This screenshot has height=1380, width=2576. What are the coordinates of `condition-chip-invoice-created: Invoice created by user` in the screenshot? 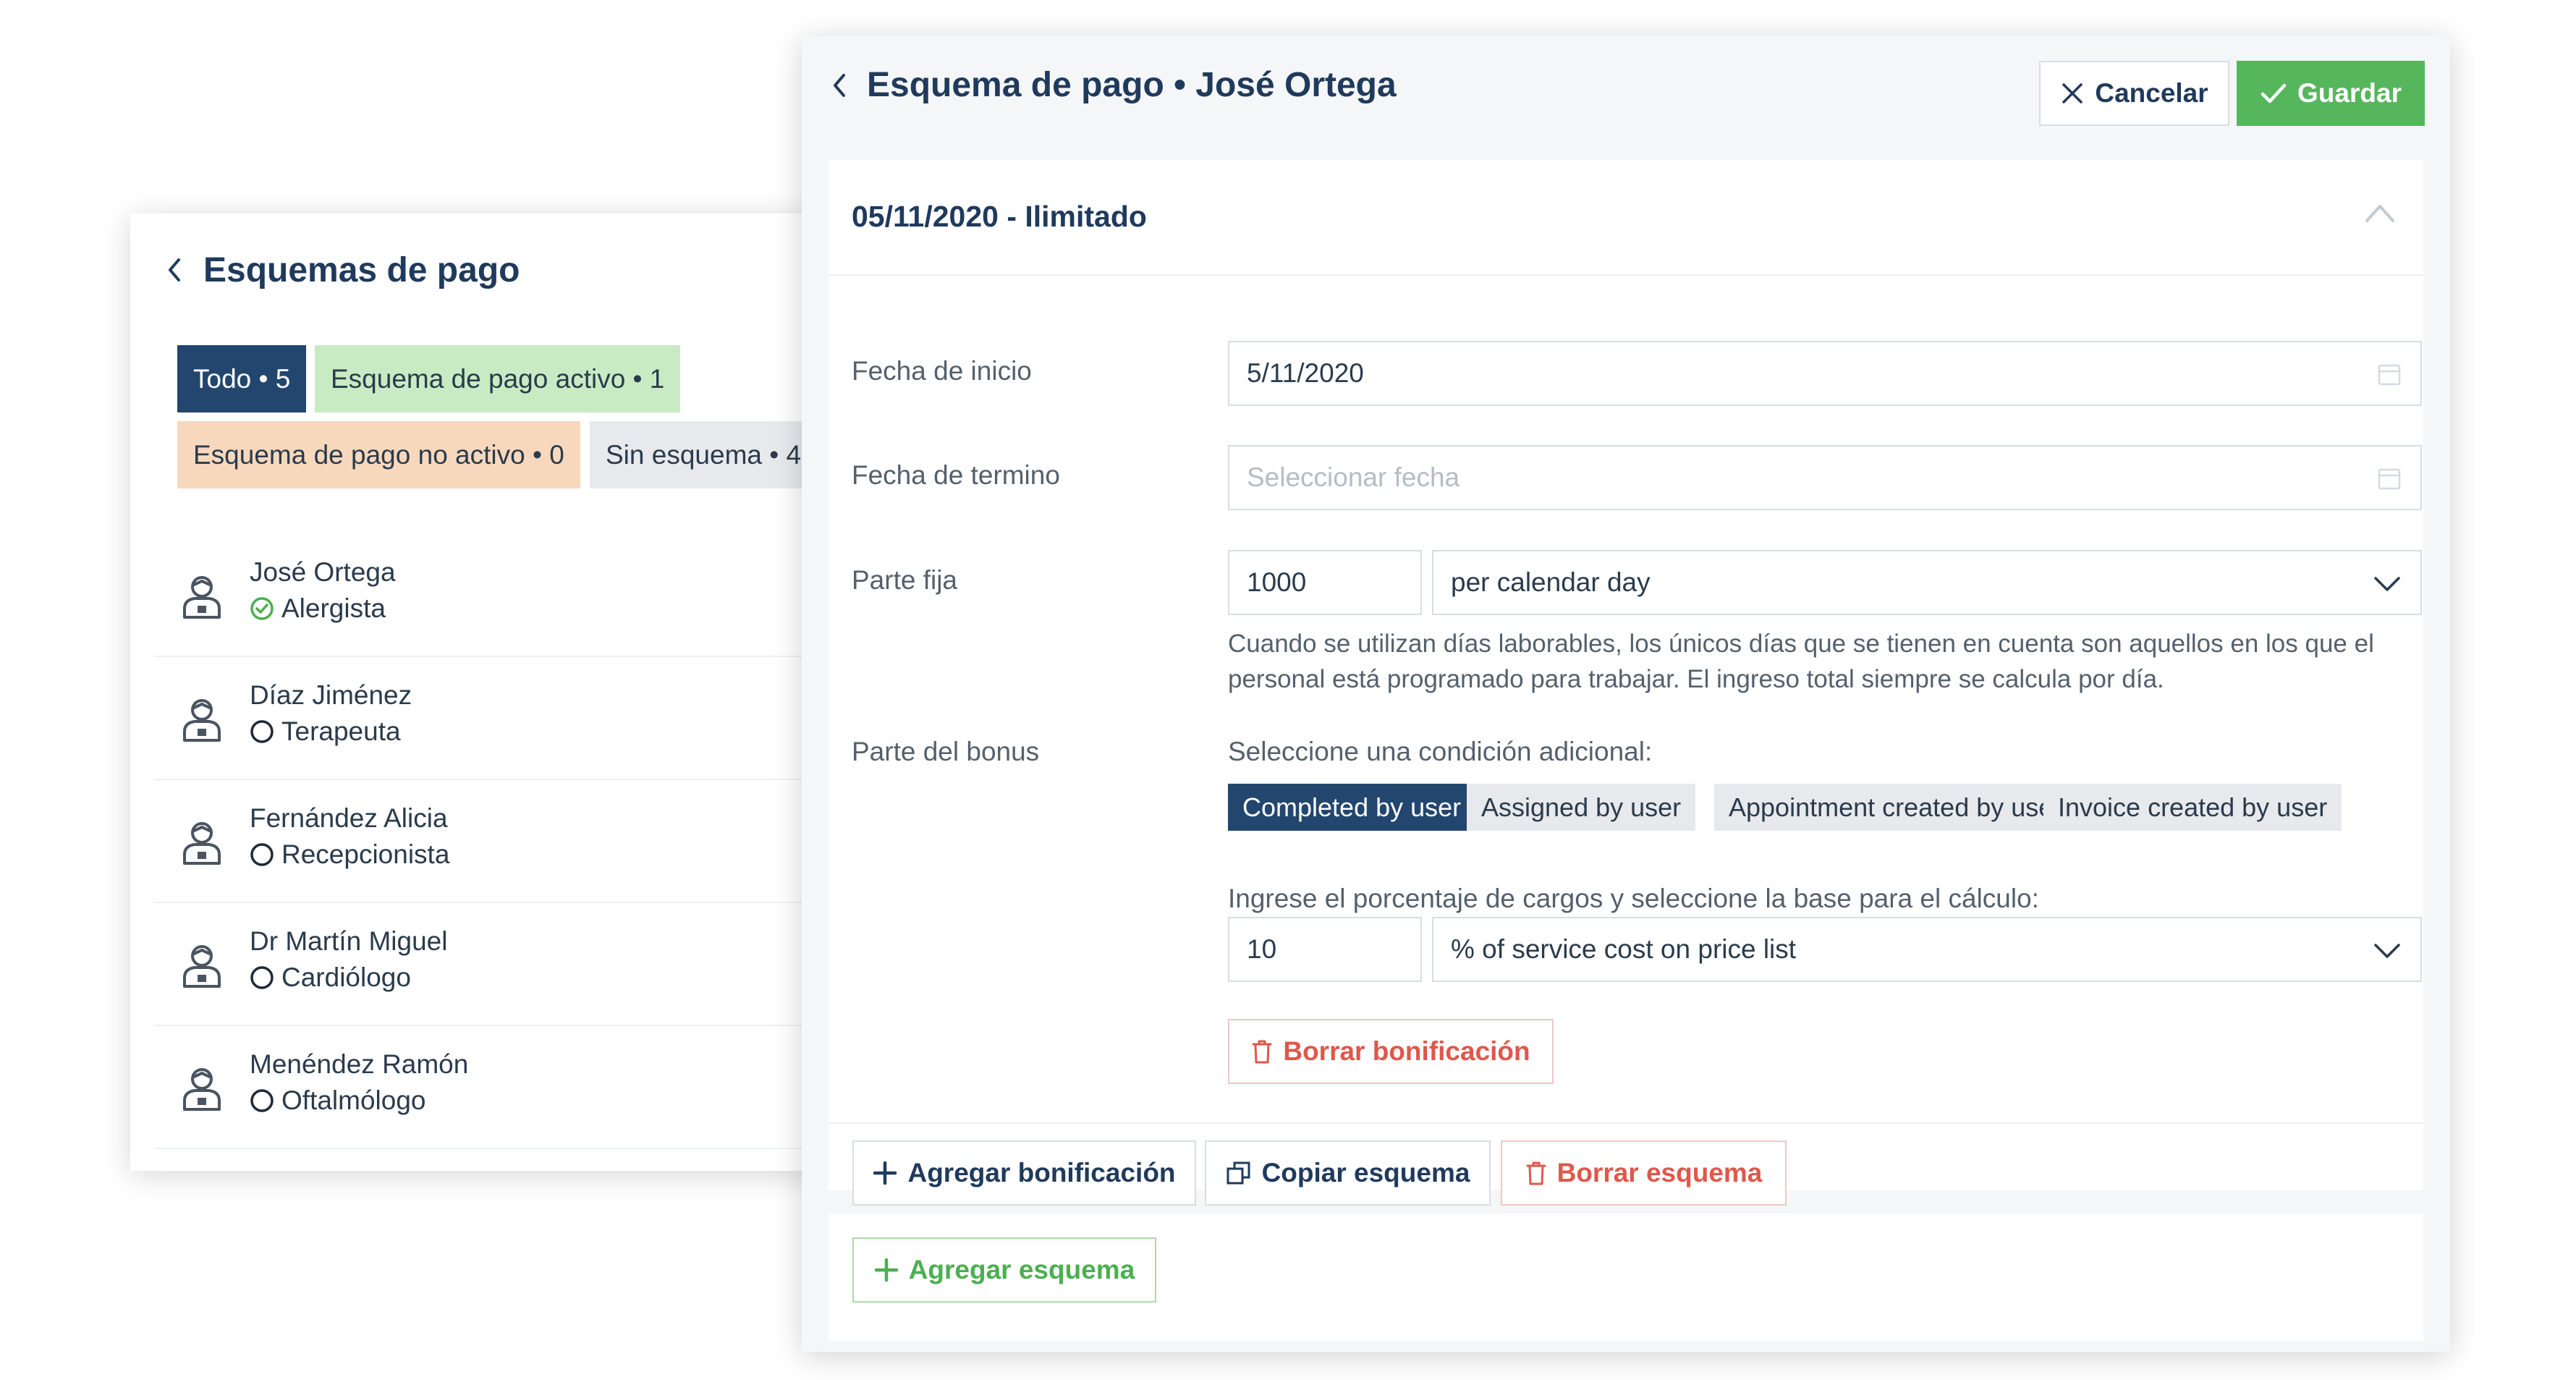 It's located at (2192, 807).